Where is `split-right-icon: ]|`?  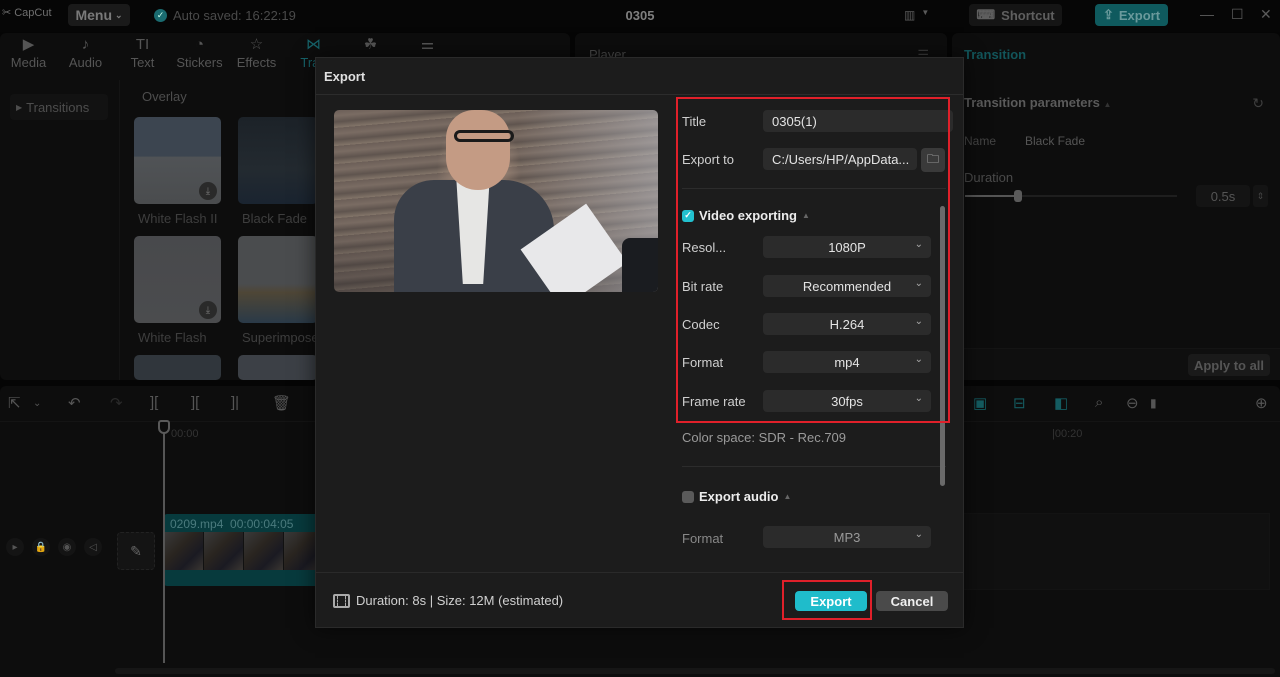 split-right-icon: ]| is located at coordinates (235, 402).